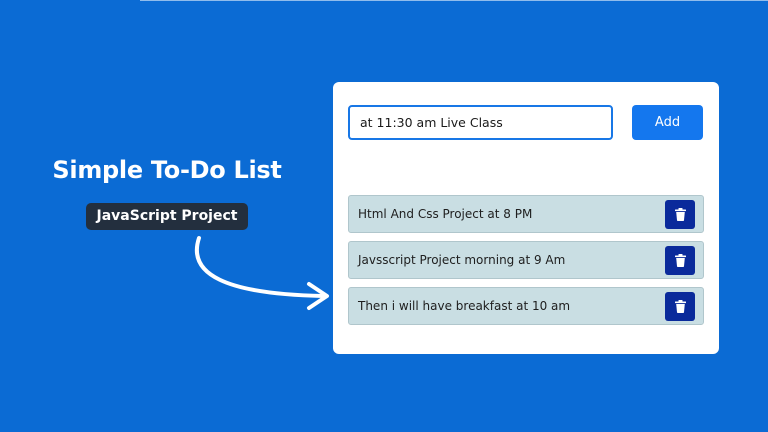 This screenshot has height=432, width=768. Describe the element at coordinates (167, 216) in the screenshot. I see `project-badge: JavaScript Project` at that location.